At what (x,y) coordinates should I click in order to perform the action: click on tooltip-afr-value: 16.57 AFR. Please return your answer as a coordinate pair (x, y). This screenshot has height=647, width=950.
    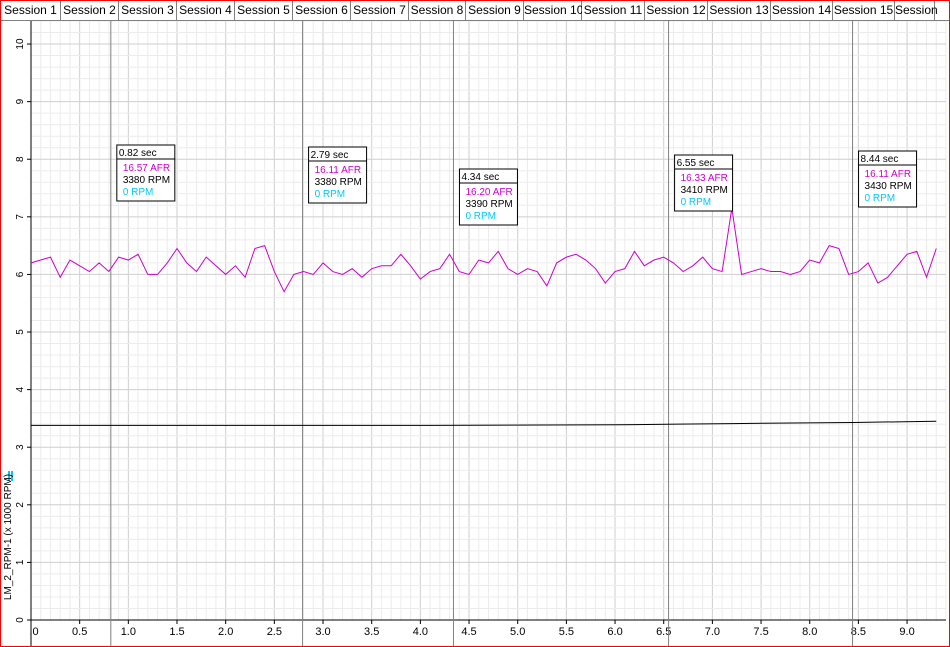
    Looking at the image, I should click on (146, 168).